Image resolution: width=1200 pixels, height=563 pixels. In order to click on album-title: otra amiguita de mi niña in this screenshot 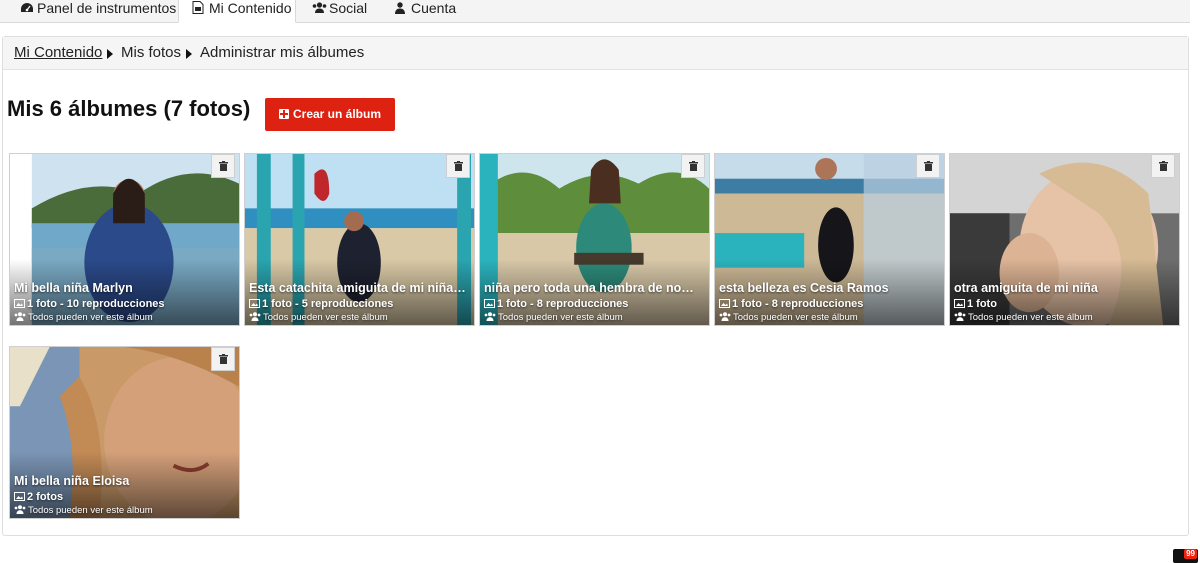, I will do `click(1064, 288)`.